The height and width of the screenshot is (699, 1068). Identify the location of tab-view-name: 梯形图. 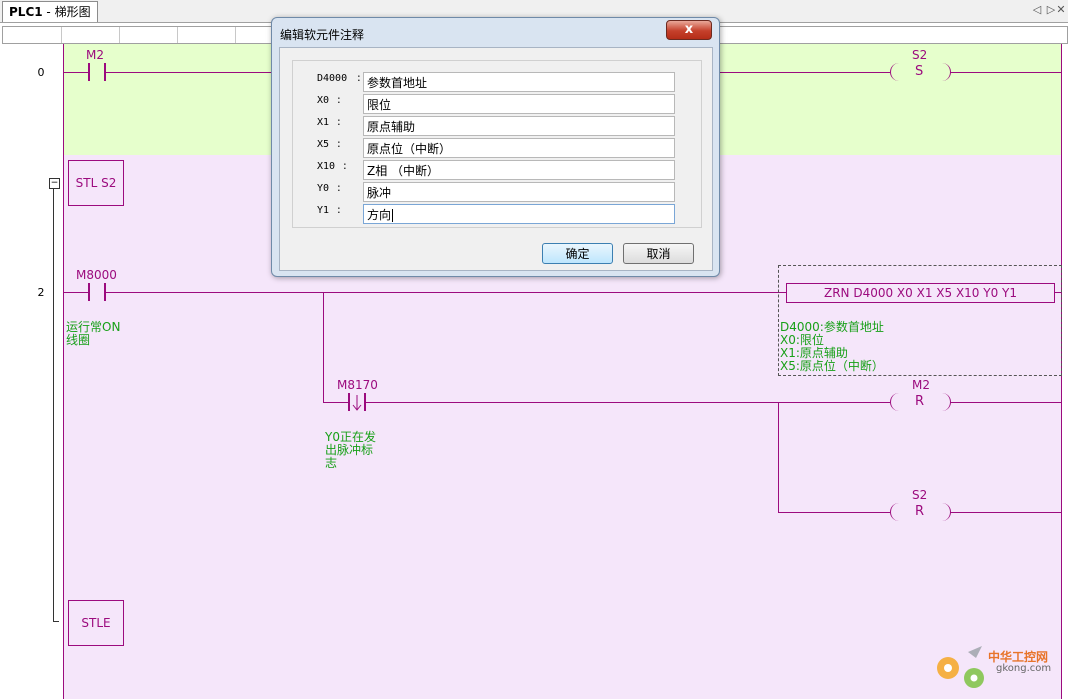
(72, 12).